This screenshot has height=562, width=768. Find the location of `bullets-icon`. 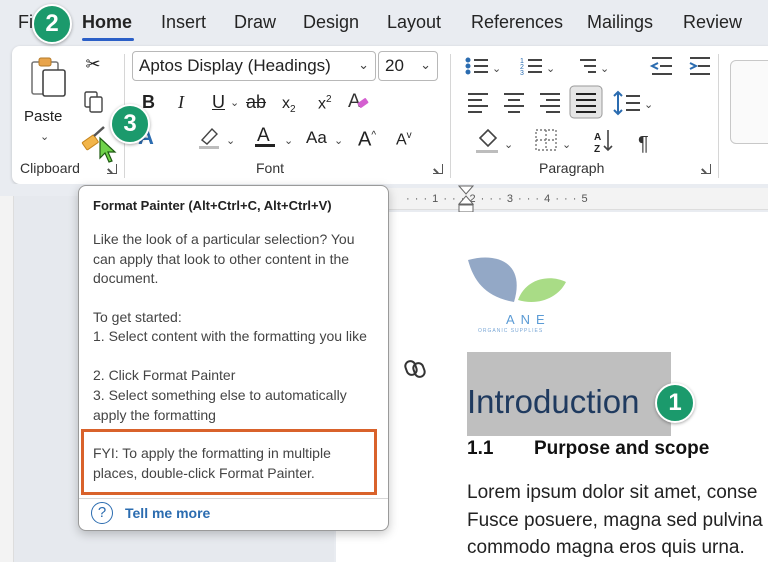

bullets-icon is located at coordinates (476, 66).